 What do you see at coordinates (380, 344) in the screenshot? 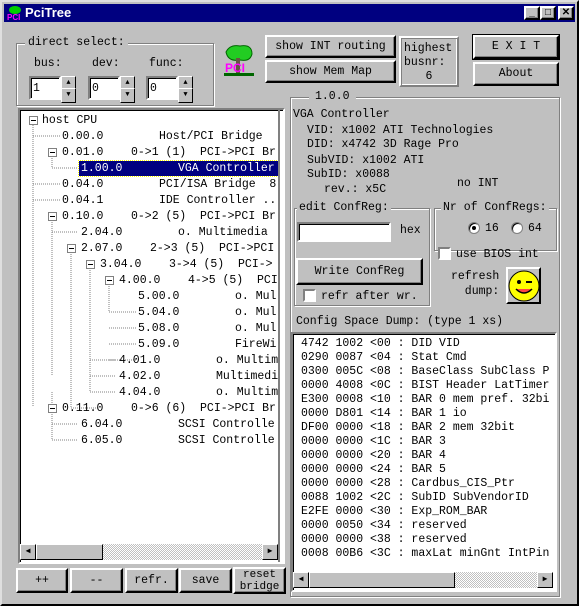
I see `dump-line: 4742 1002 <00 : DID VID` at bounding box center [380, 344].